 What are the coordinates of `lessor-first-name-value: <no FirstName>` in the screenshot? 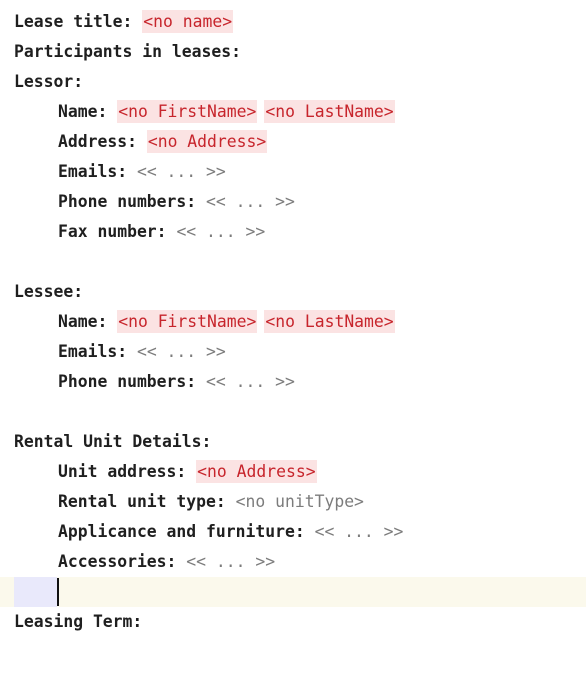 It's located at (187, 111).